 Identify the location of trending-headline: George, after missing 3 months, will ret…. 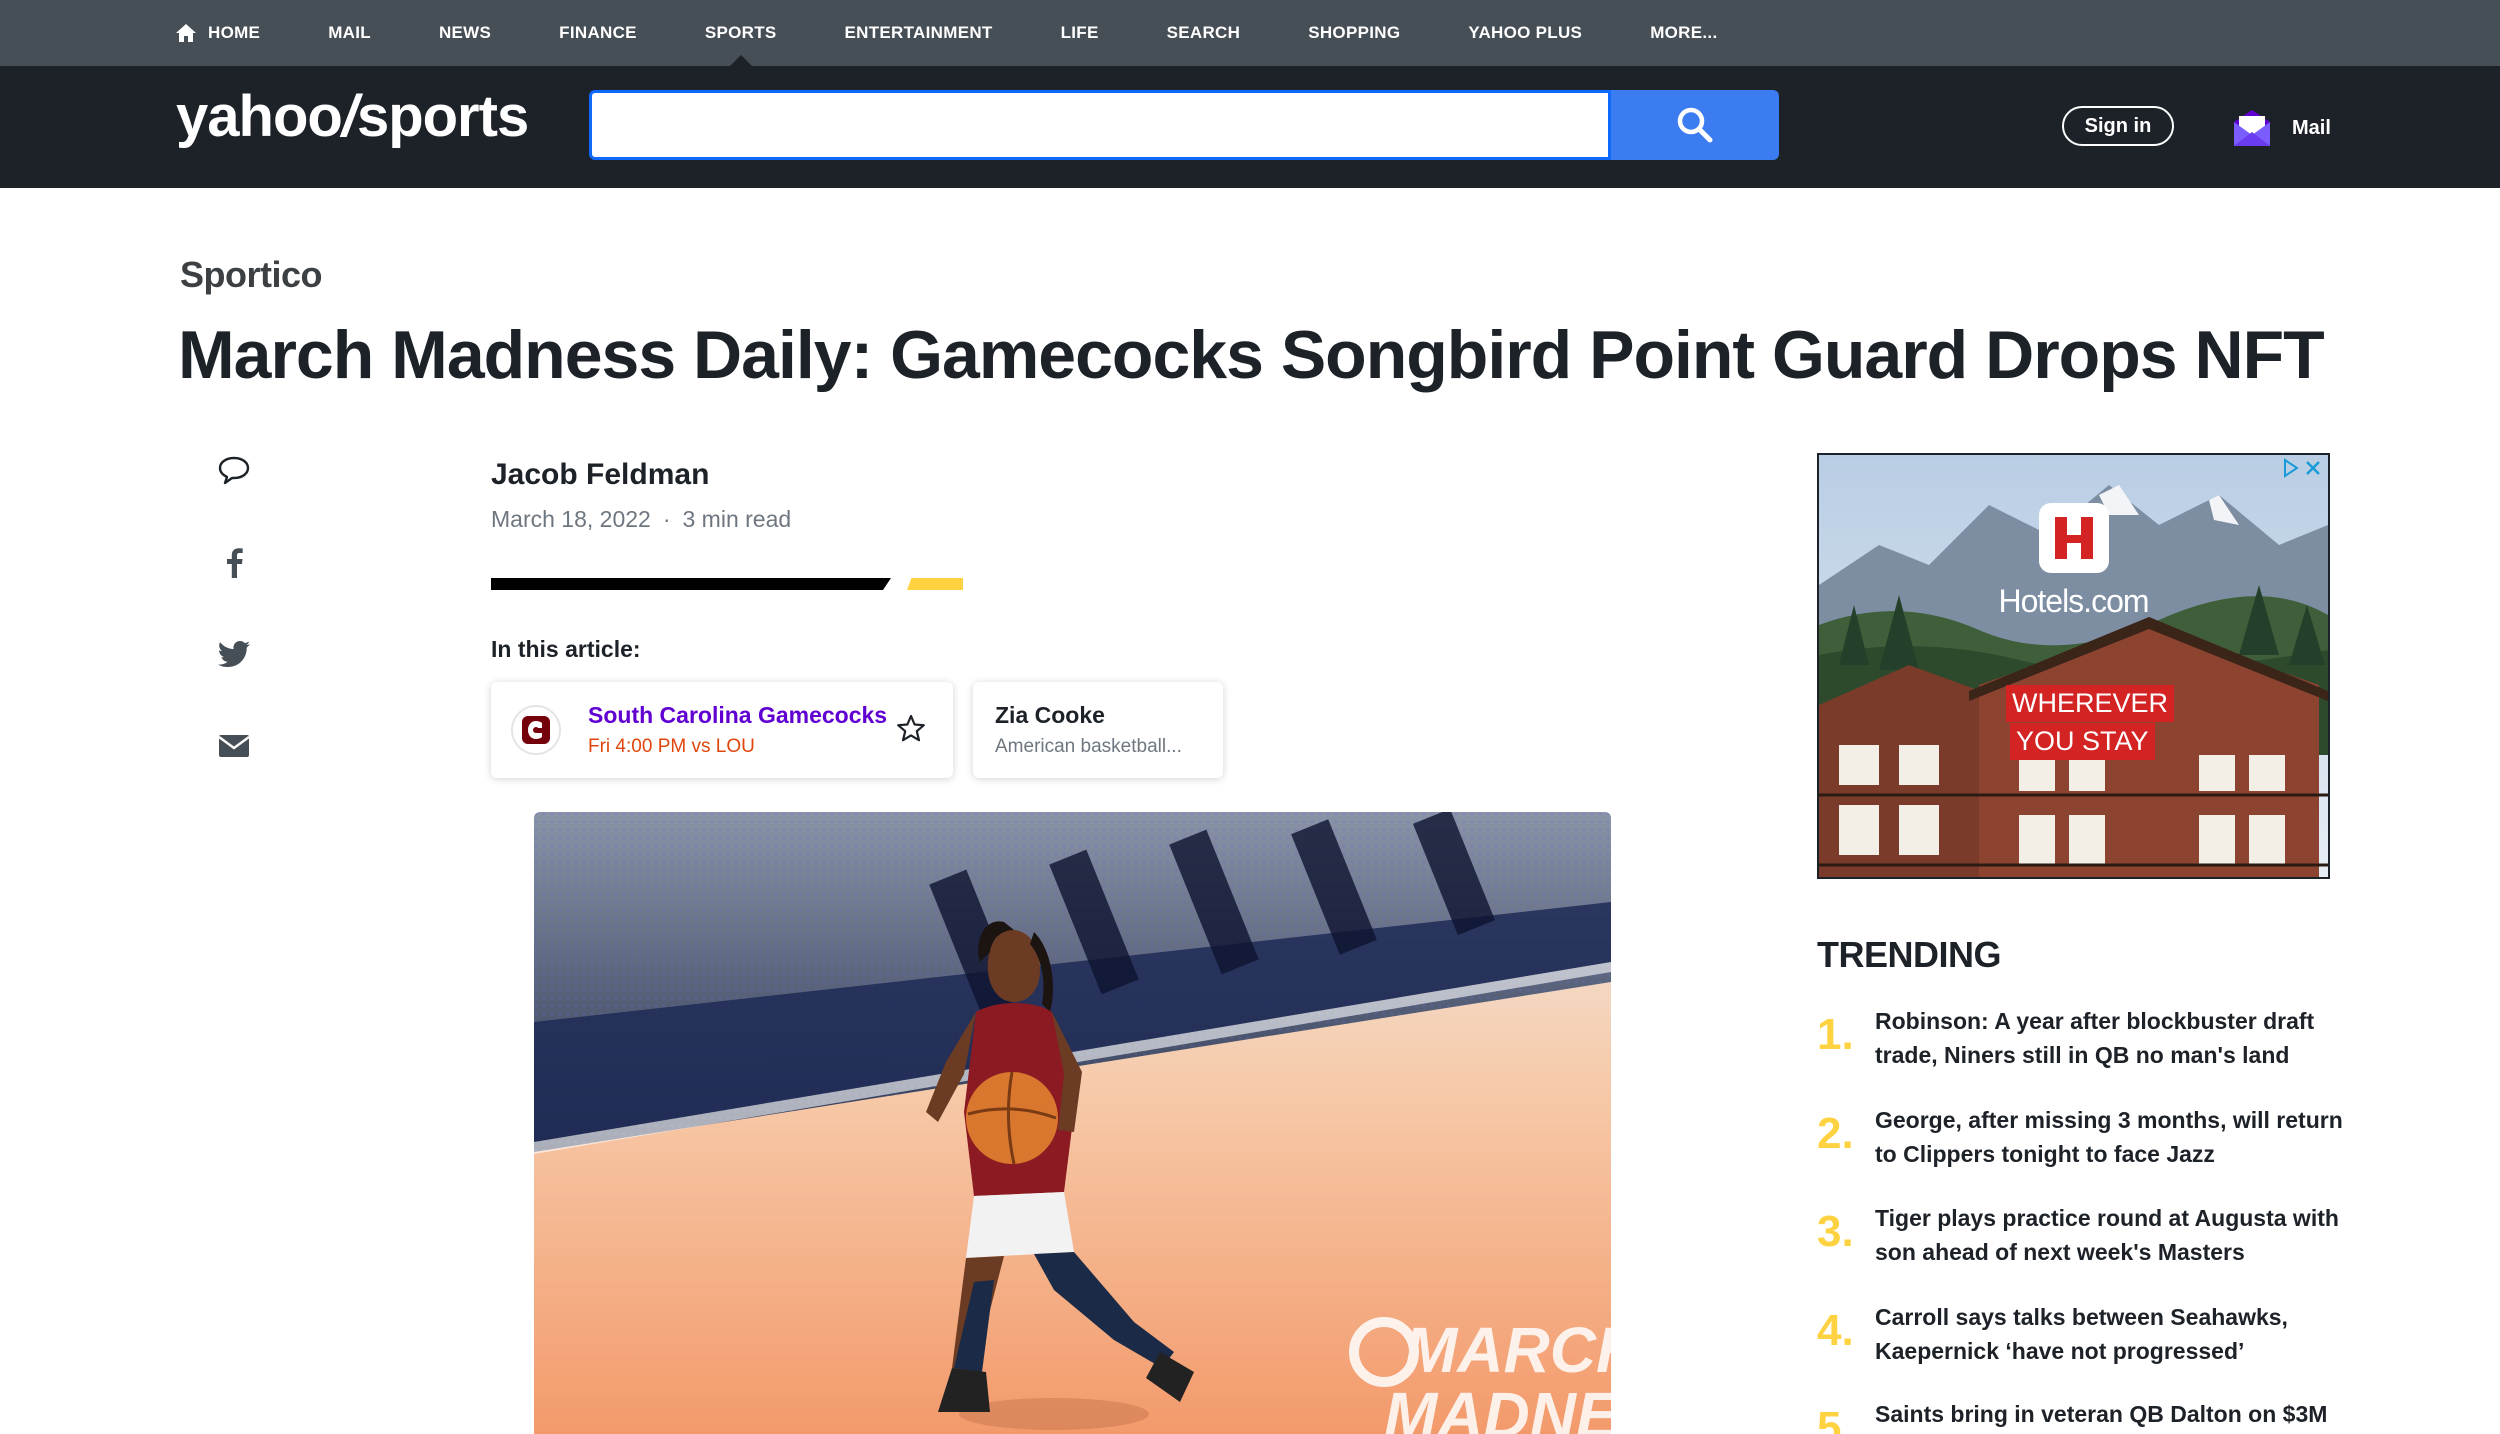
(2115, 1137).